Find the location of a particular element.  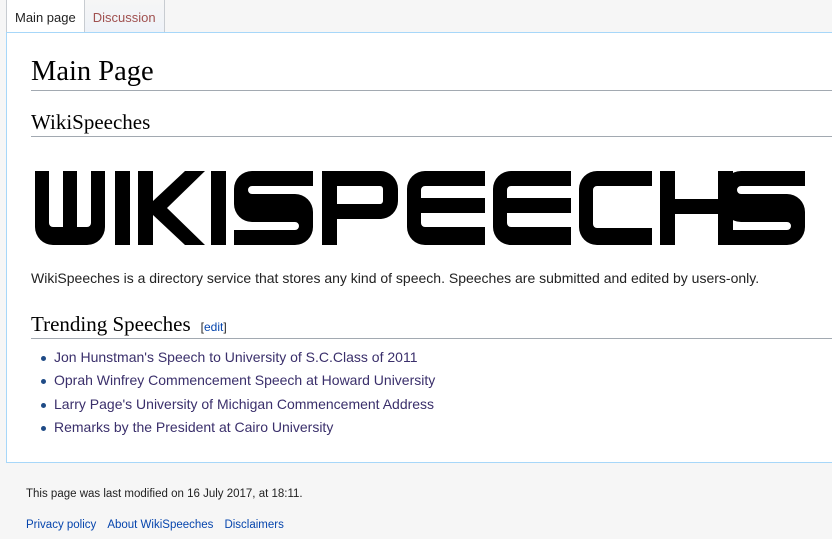

site-heading: WikiSpeeches is located at coordinates (431, 123).